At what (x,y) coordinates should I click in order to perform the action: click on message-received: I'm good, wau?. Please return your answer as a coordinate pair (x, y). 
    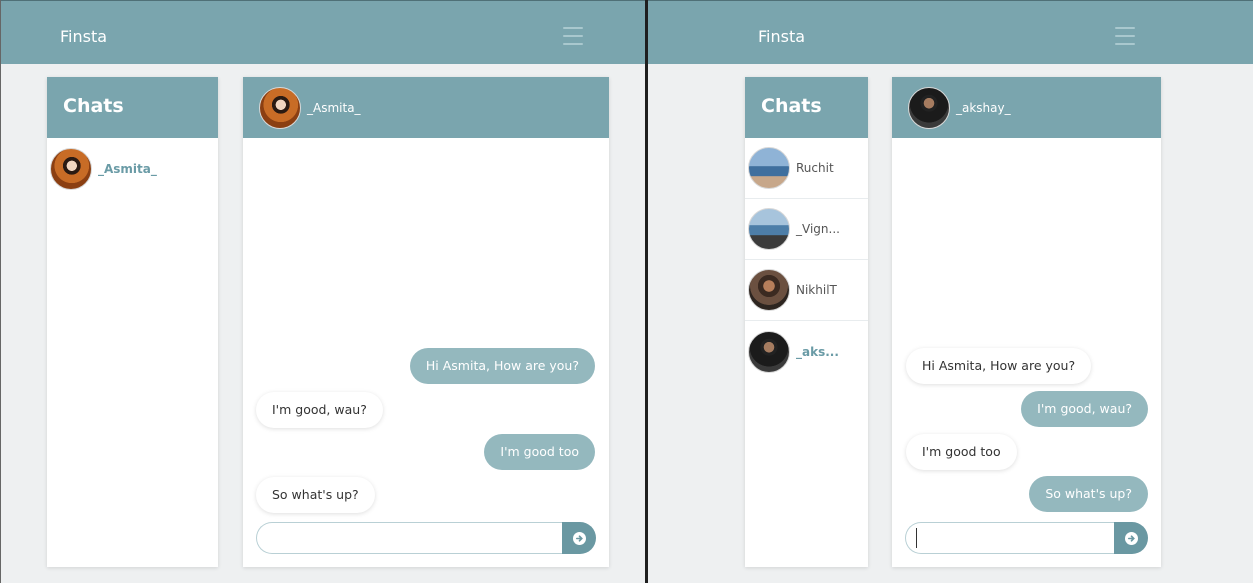
    Looking at the image, I should click on (319, 410).